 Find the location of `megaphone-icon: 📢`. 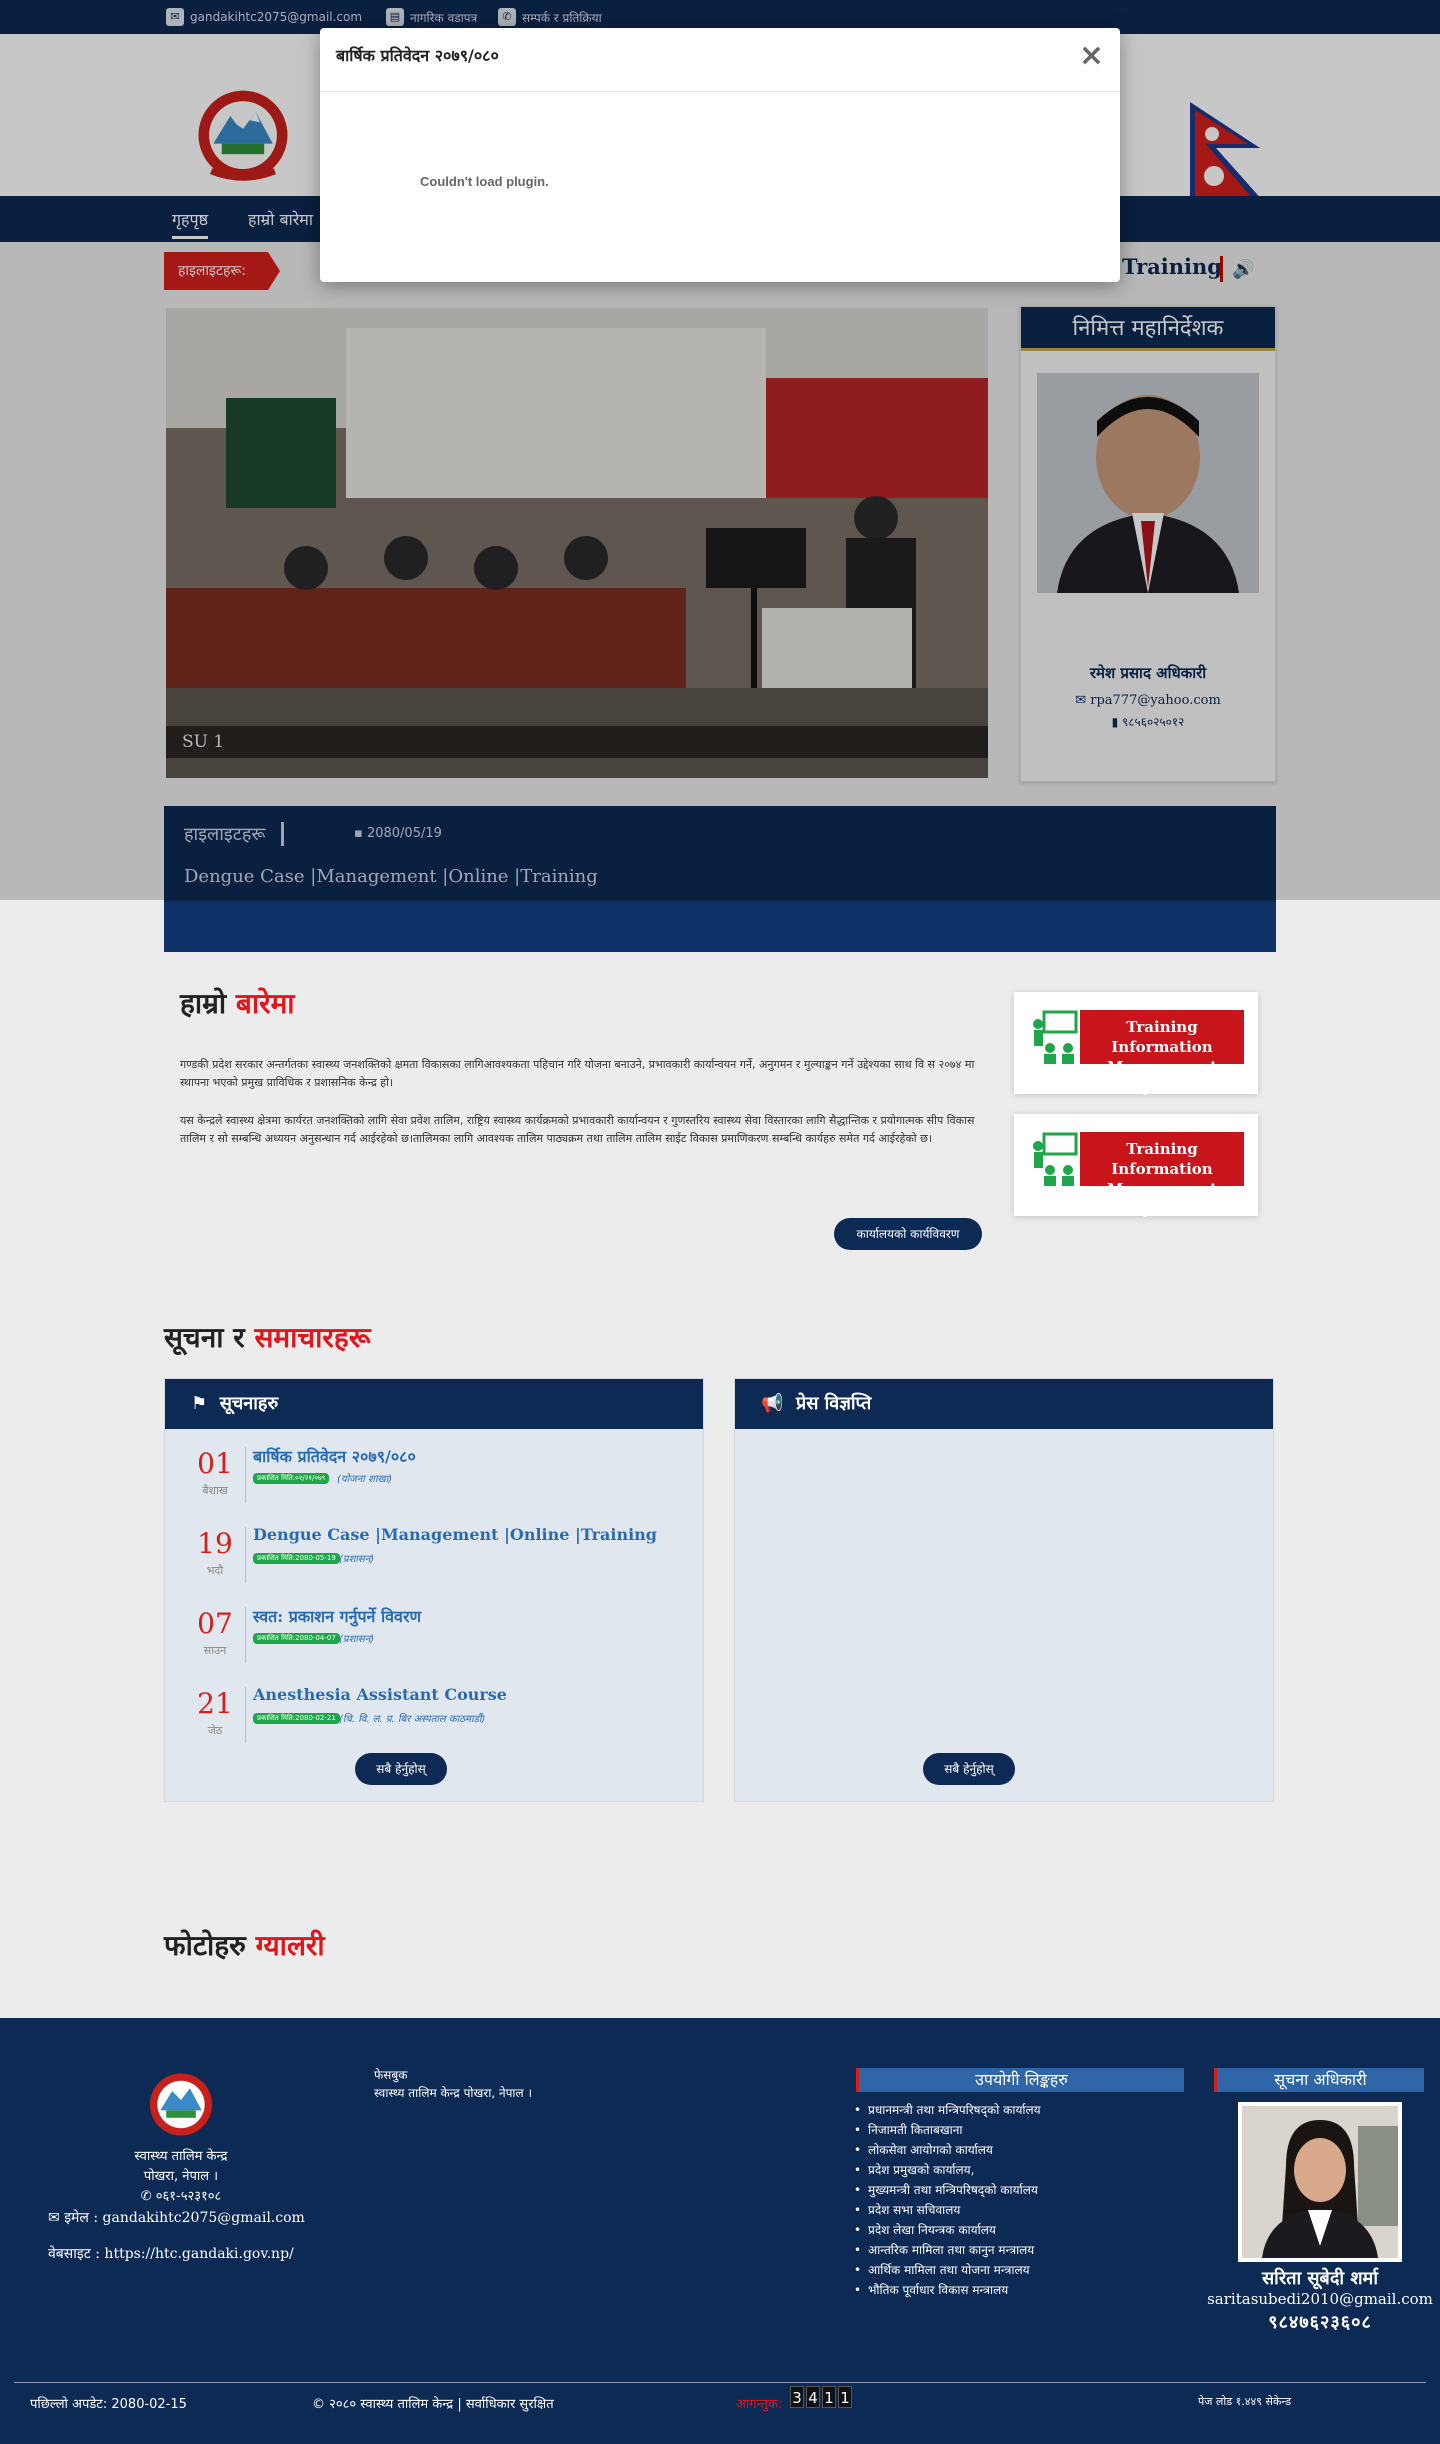

megaphone-icon: 📢 is located at coordinates (772, 1403).